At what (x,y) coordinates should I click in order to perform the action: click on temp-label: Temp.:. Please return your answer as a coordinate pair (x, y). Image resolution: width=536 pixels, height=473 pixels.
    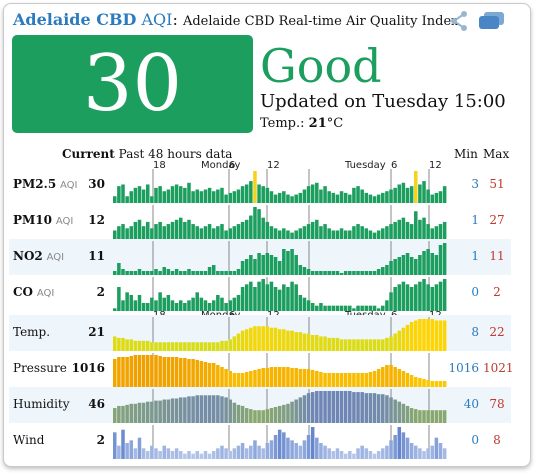
    Looking at the image, I should click on (282, 123).